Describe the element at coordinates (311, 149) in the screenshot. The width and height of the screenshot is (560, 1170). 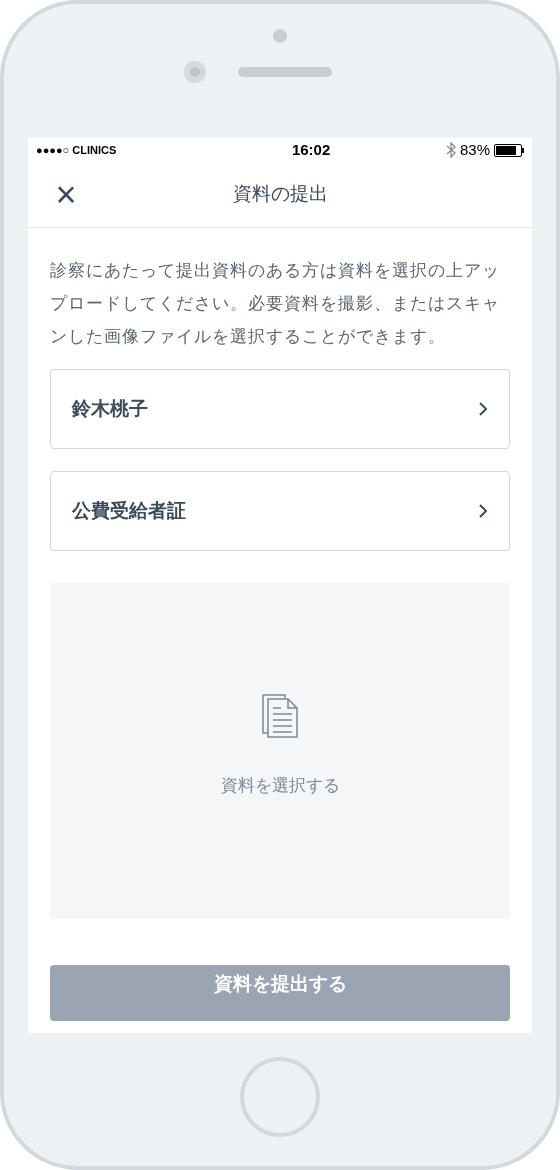
I see `clock-time: 16:02` at that location.